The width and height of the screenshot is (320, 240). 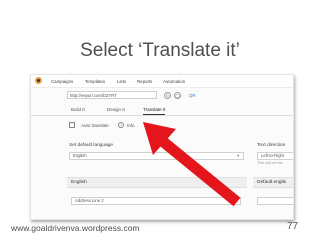 What do you see at coordinates (177, 95) in the screenshot?
I see `twitter-icon: ◯` at bounding box center [177, 95].